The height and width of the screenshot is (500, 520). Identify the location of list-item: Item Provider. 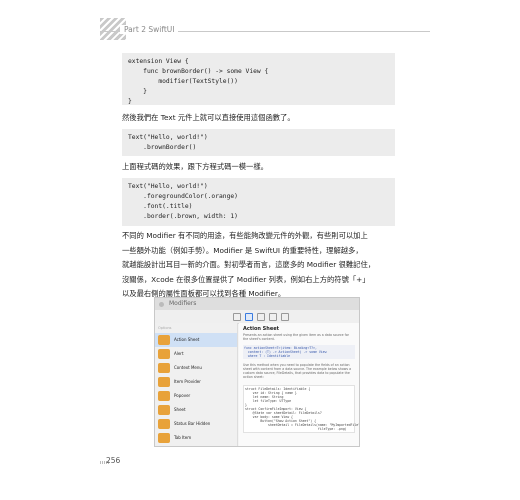
(196, 382).